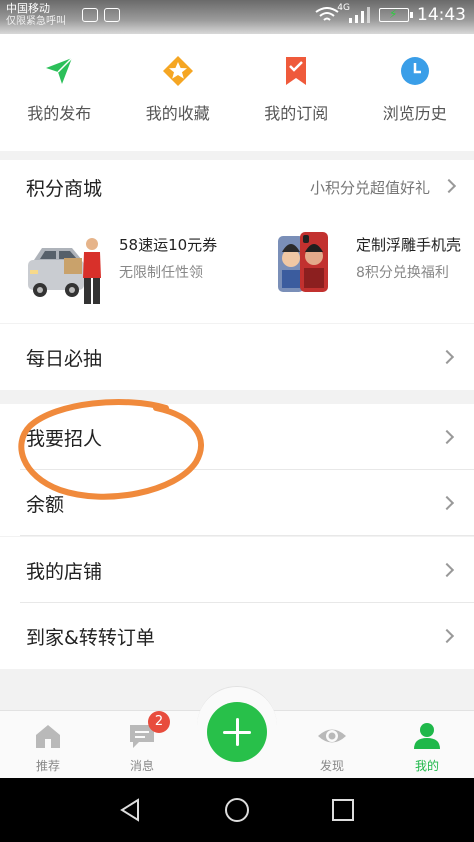 Image resolution: width=474 pixels, height=842 pixels. I want to click on product-name: 58速运10元券, so click(168, 245).